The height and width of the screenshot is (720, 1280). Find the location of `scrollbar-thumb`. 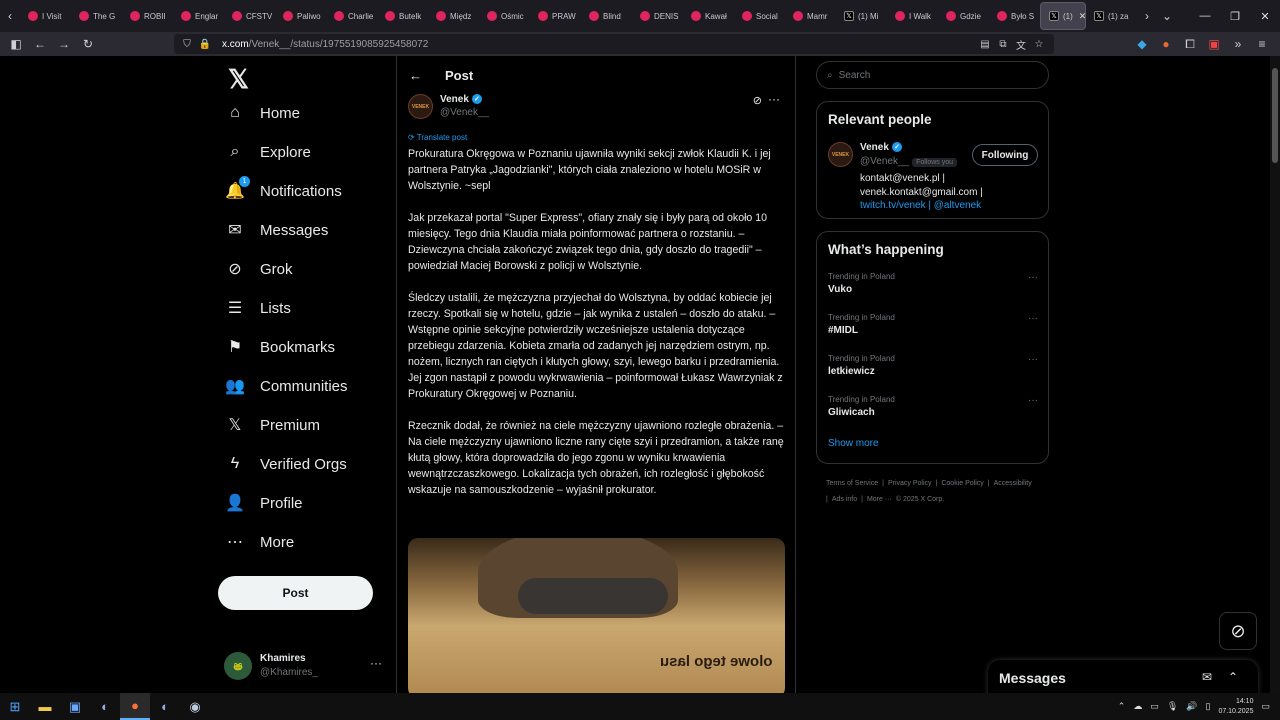

scrollbar-thumb is located at coordinates (1275, 115).